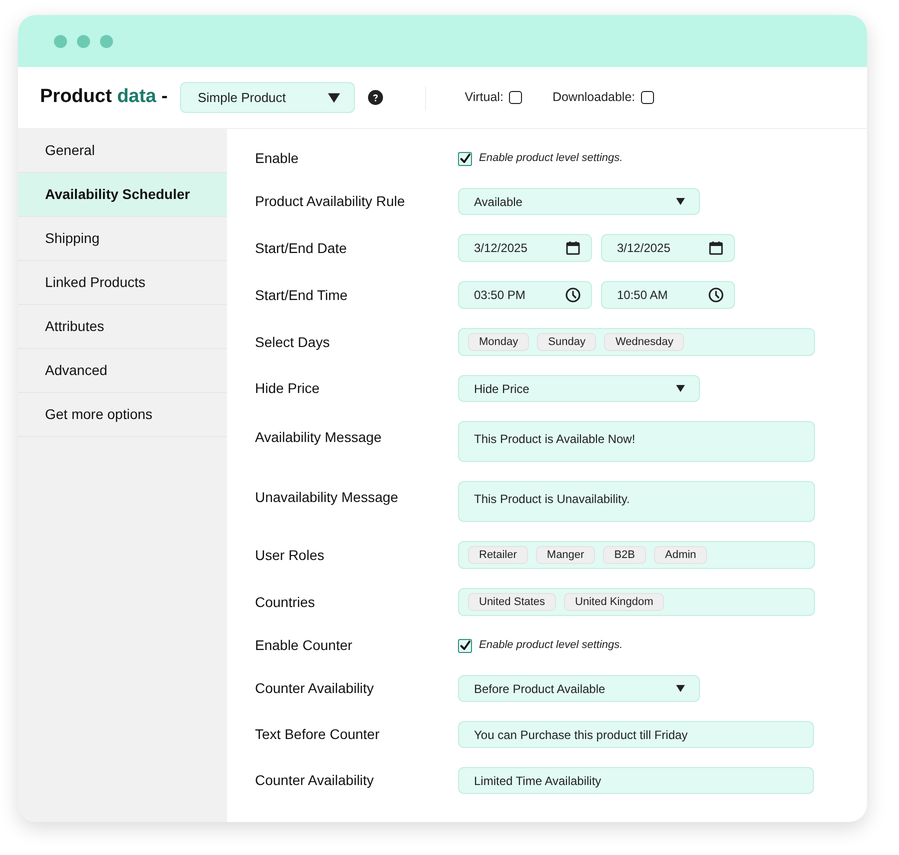  Describe the element at coordinates (327, 497) in the screenshot. I see `field-label: Unavailability Message` at that location.